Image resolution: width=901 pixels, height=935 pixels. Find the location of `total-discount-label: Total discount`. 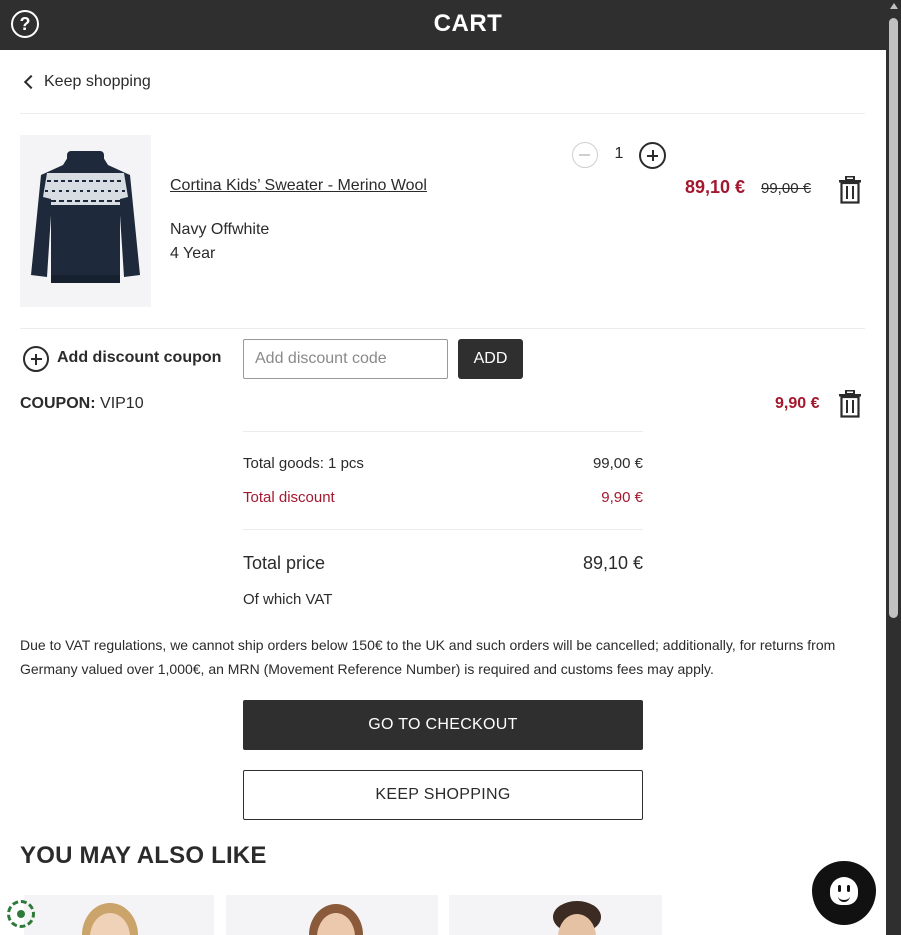

total-discount-label: Total discount is located at coordinates (289, 497).